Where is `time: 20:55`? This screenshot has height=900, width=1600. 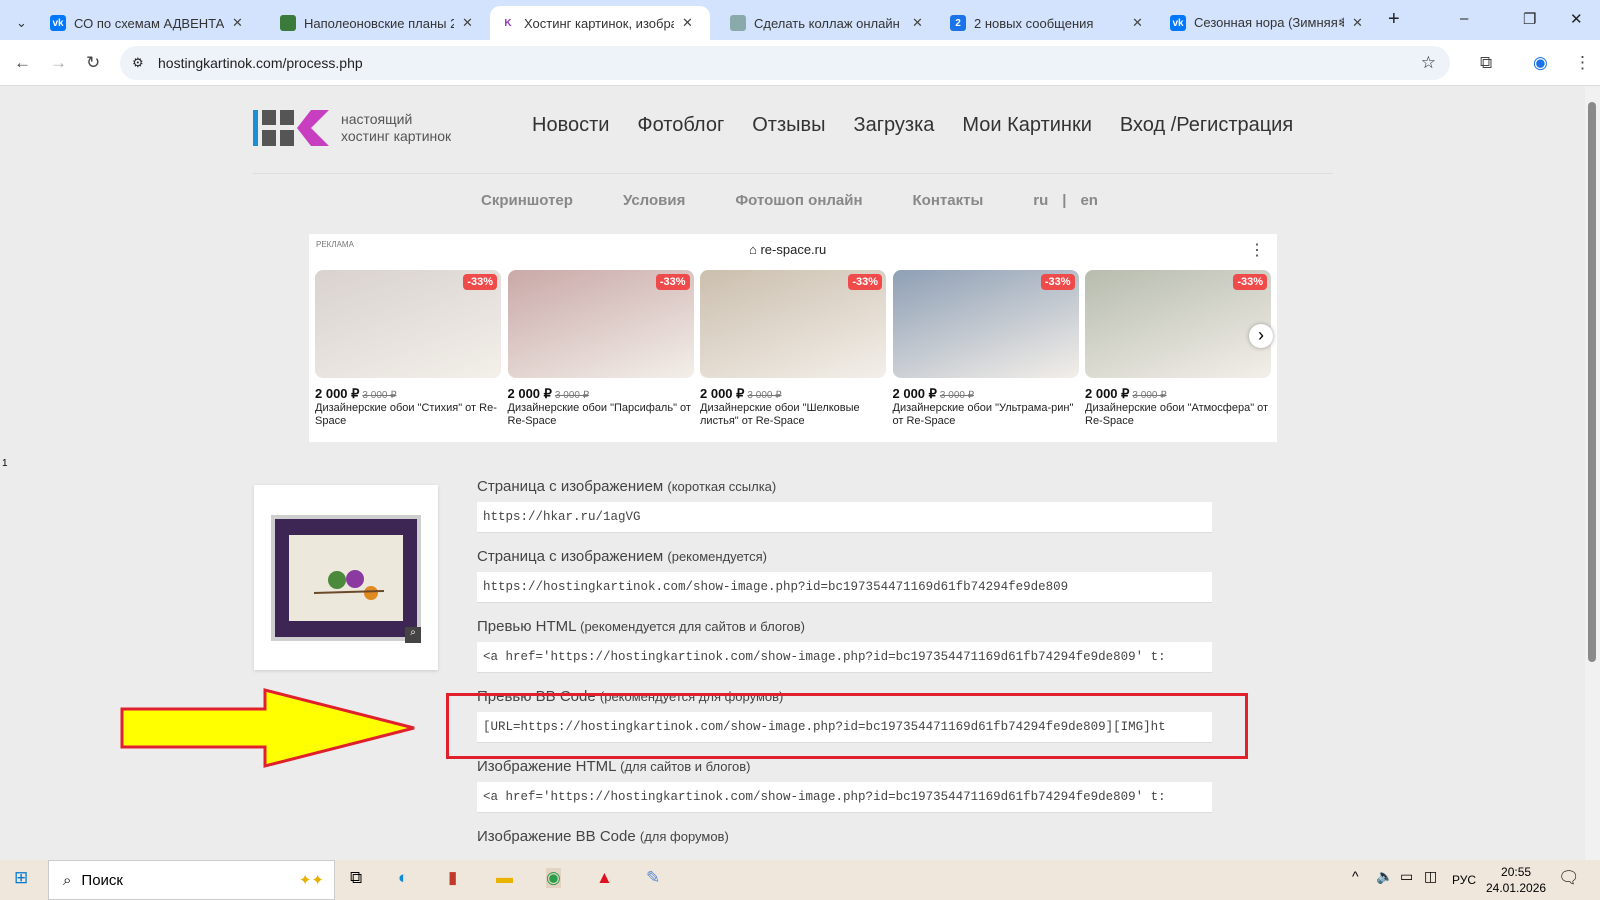
time: 20:55 is located at coordinates (1516, 872).